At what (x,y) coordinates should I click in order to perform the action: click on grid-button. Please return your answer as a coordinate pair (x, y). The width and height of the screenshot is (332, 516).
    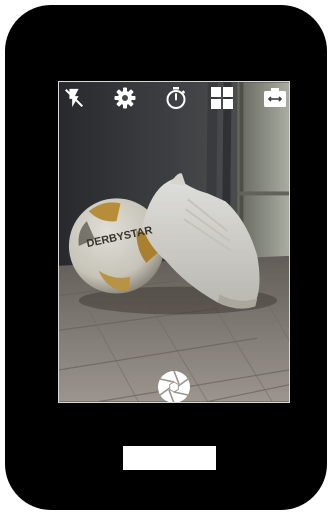
    Looking at the image, I should click on (222, 98).